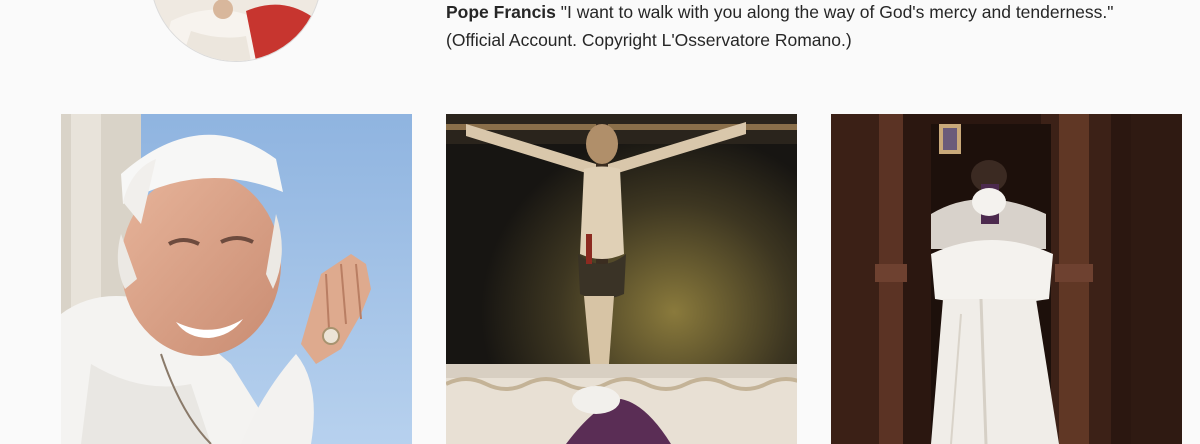 This screenshot has width=1200, height=444. I want to click on profile-name: Pope Francis, so click(501, 12).